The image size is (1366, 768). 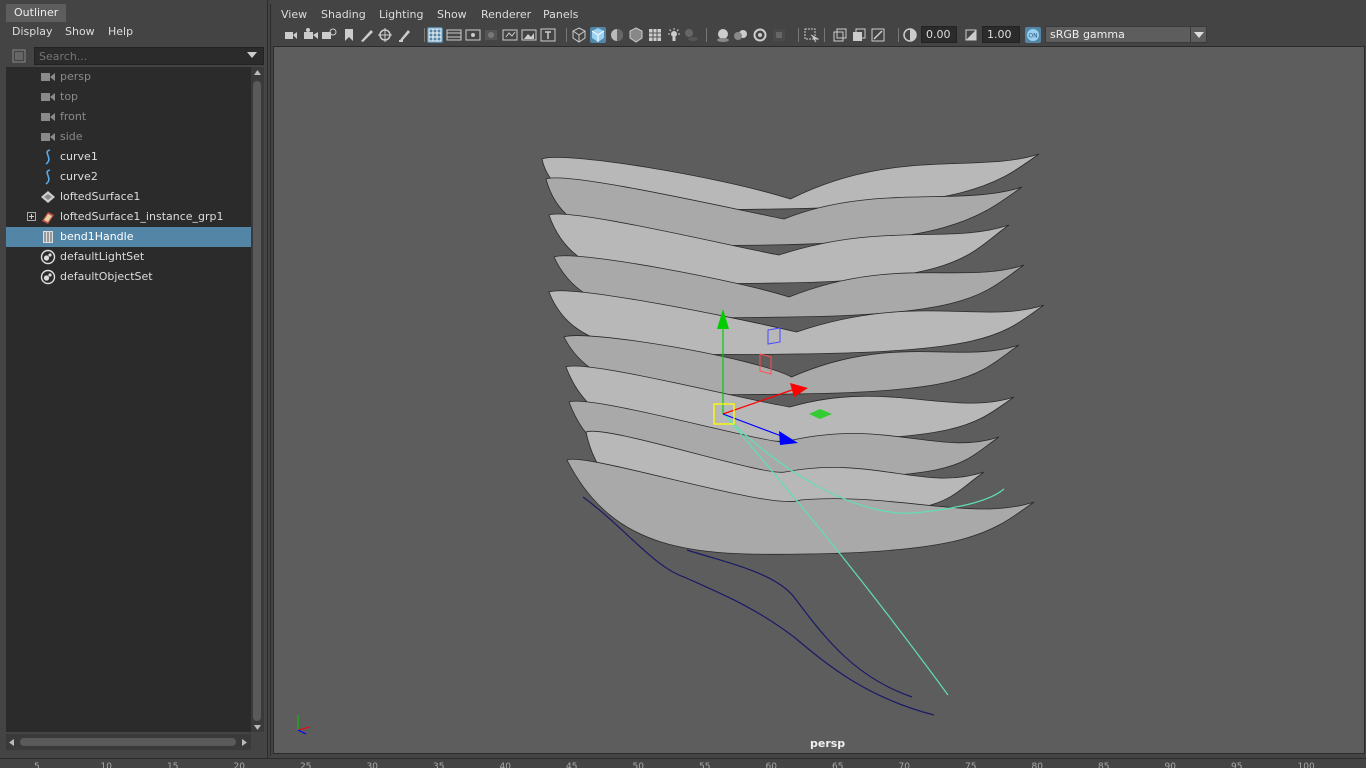 What do you see at coordinates (1001, 34) in the screenshot?
I see `gamma-field: 1.00` at bounding box center [1001, 34].